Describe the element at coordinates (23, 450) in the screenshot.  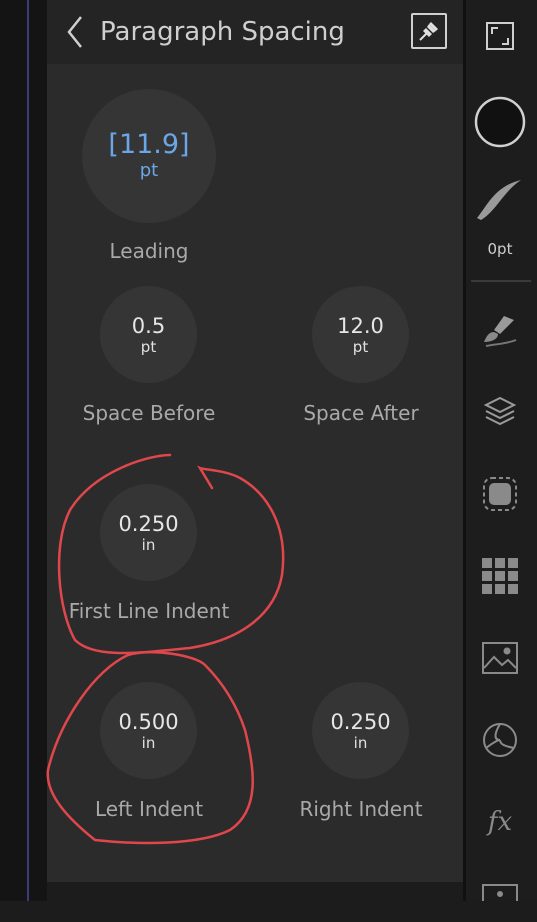
I see `canvas-edge` at that location.